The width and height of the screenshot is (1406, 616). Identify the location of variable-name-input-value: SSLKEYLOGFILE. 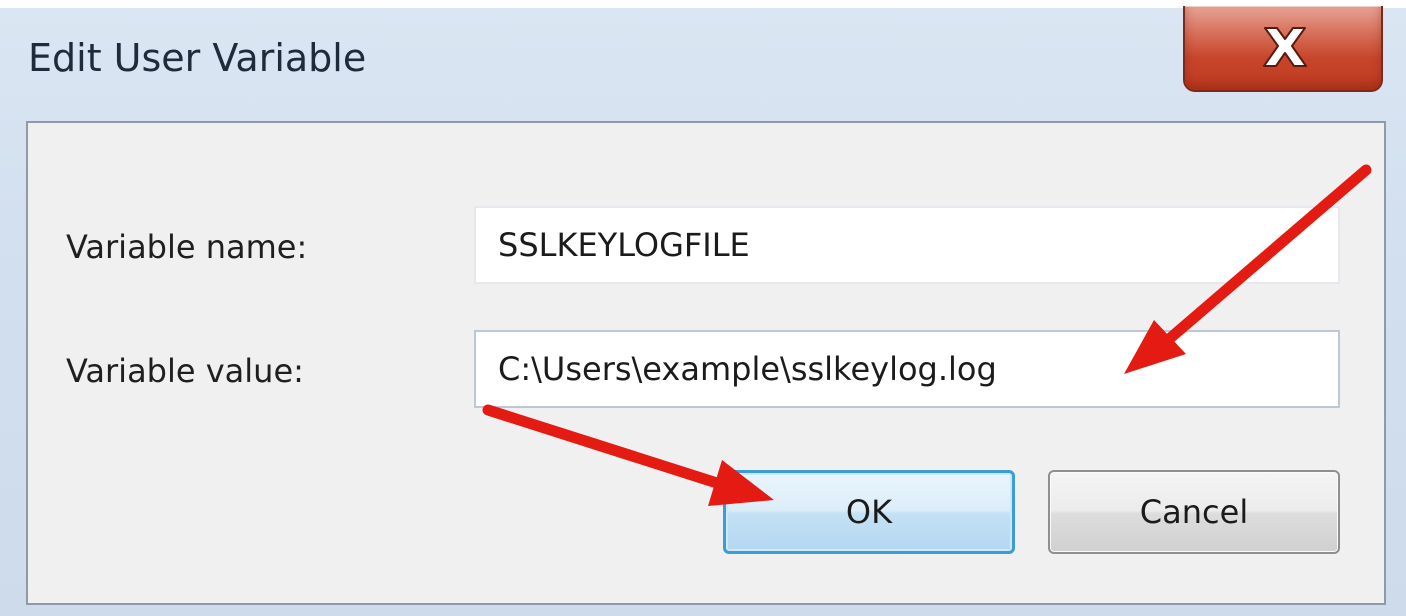
(624, 245).